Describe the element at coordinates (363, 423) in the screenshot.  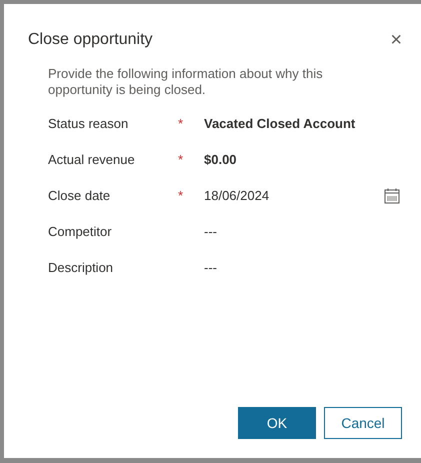
I see `cancel-button: Cancel` at that location.